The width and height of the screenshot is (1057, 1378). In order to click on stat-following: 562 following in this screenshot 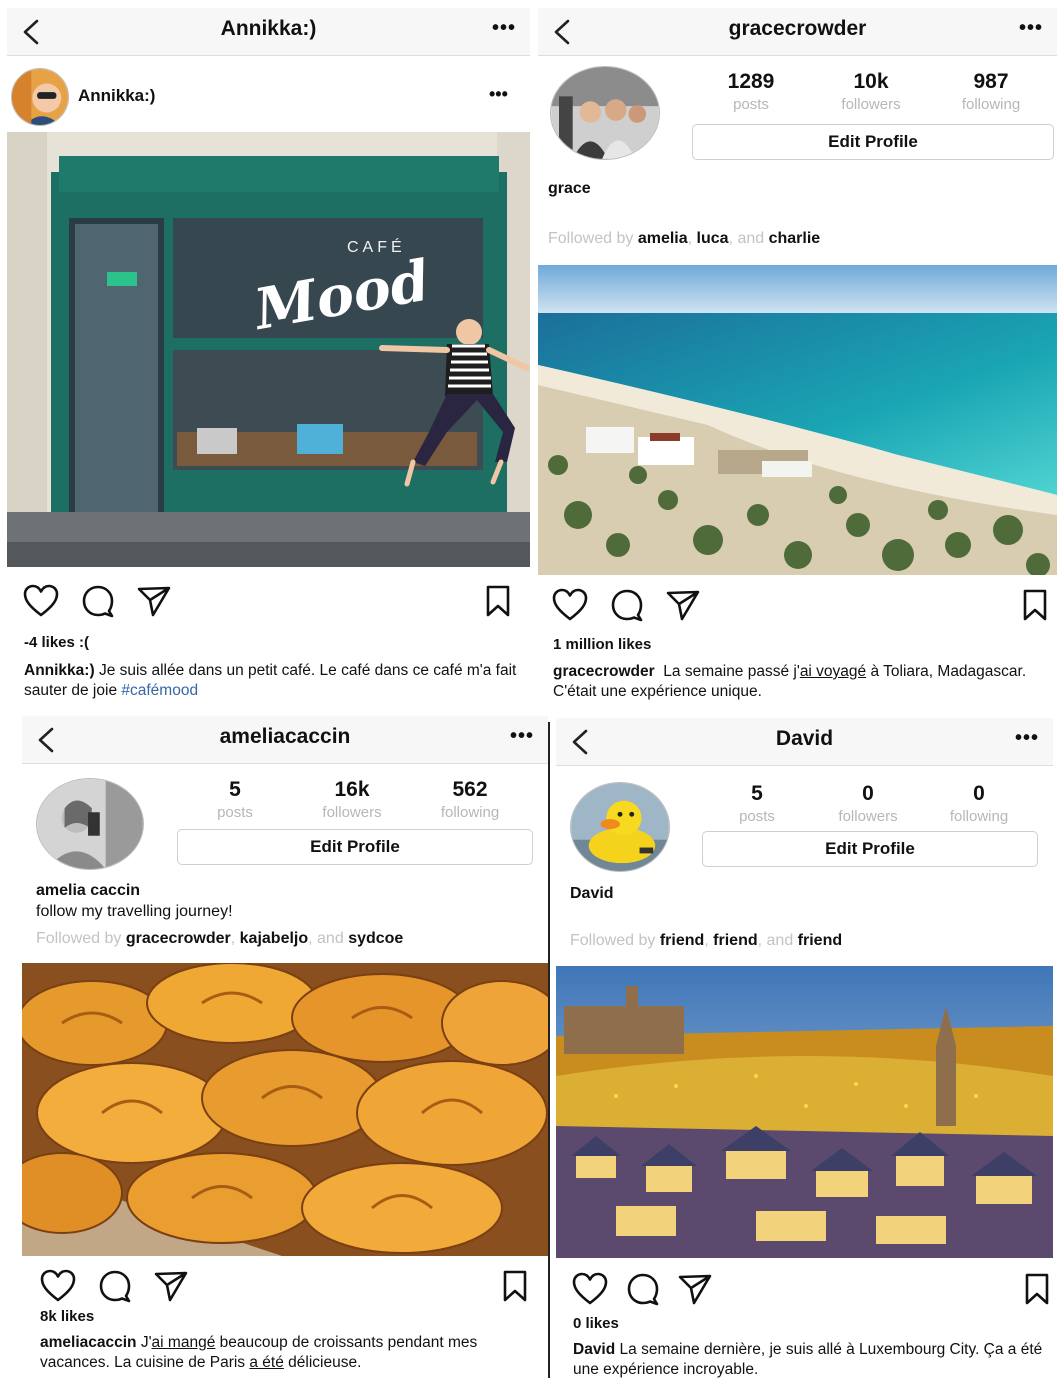, I will do `click(470, 799)`.